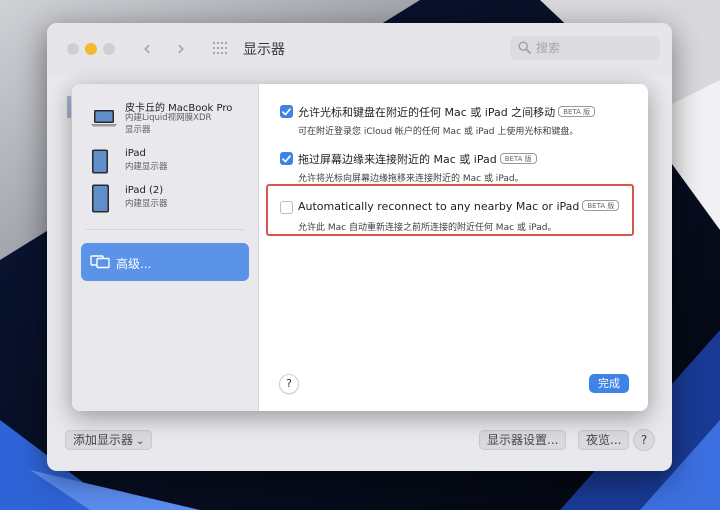 The image size is (720, 510). What do you see at coordinates (264, 50) in the screenshot?
I see `window-title: 显示器` at bounding box center [264, 50].